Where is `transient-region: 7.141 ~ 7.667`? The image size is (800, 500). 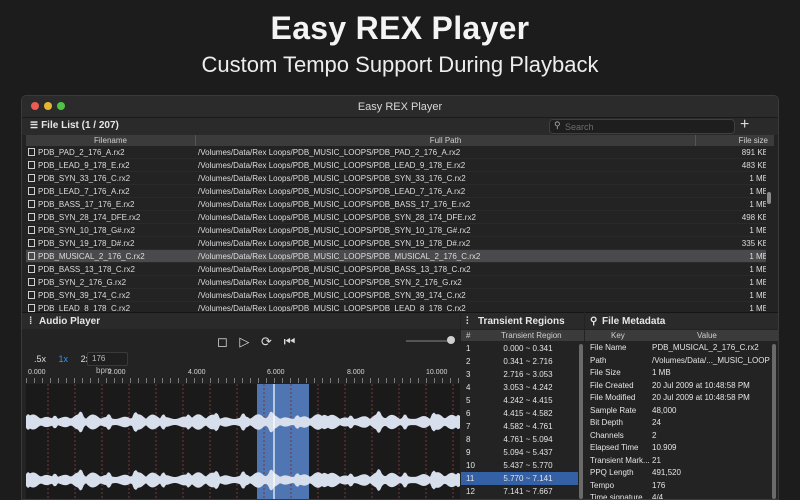
transient-region: 7.141 ~ 7.667 is located at coordinates (528, 491).